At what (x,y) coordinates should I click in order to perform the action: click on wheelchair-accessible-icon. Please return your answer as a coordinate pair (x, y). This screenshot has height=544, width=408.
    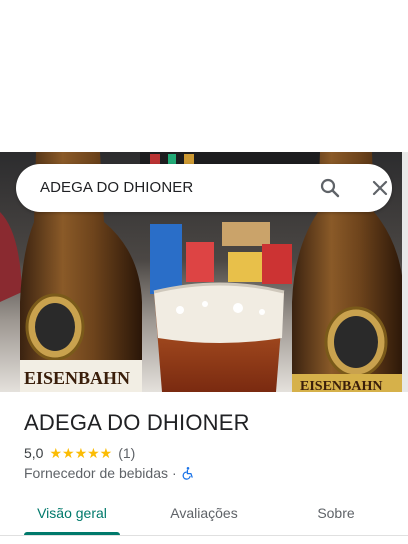
    Looking at the image, I should click on (188, 473).